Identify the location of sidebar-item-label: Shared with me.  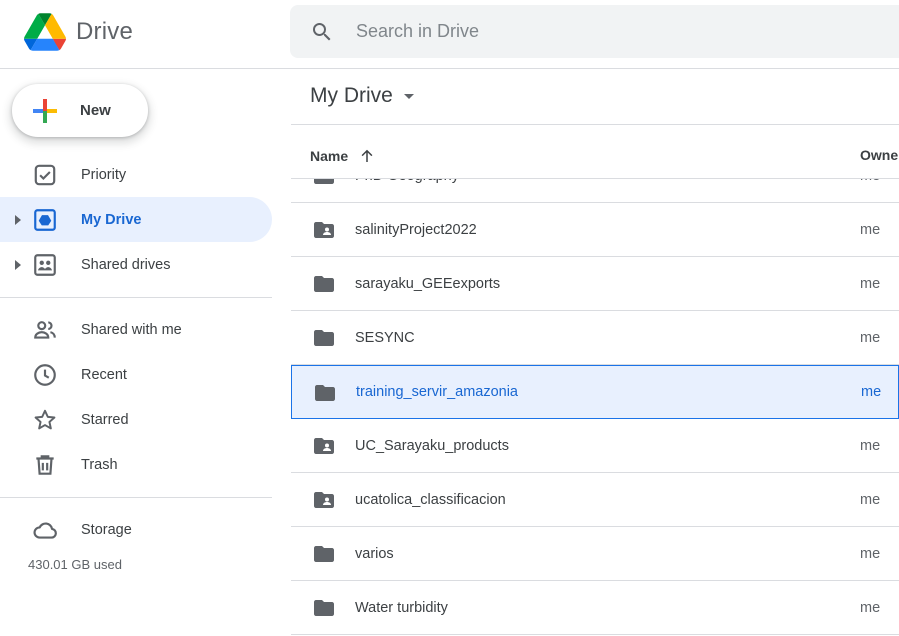
(131, 329).